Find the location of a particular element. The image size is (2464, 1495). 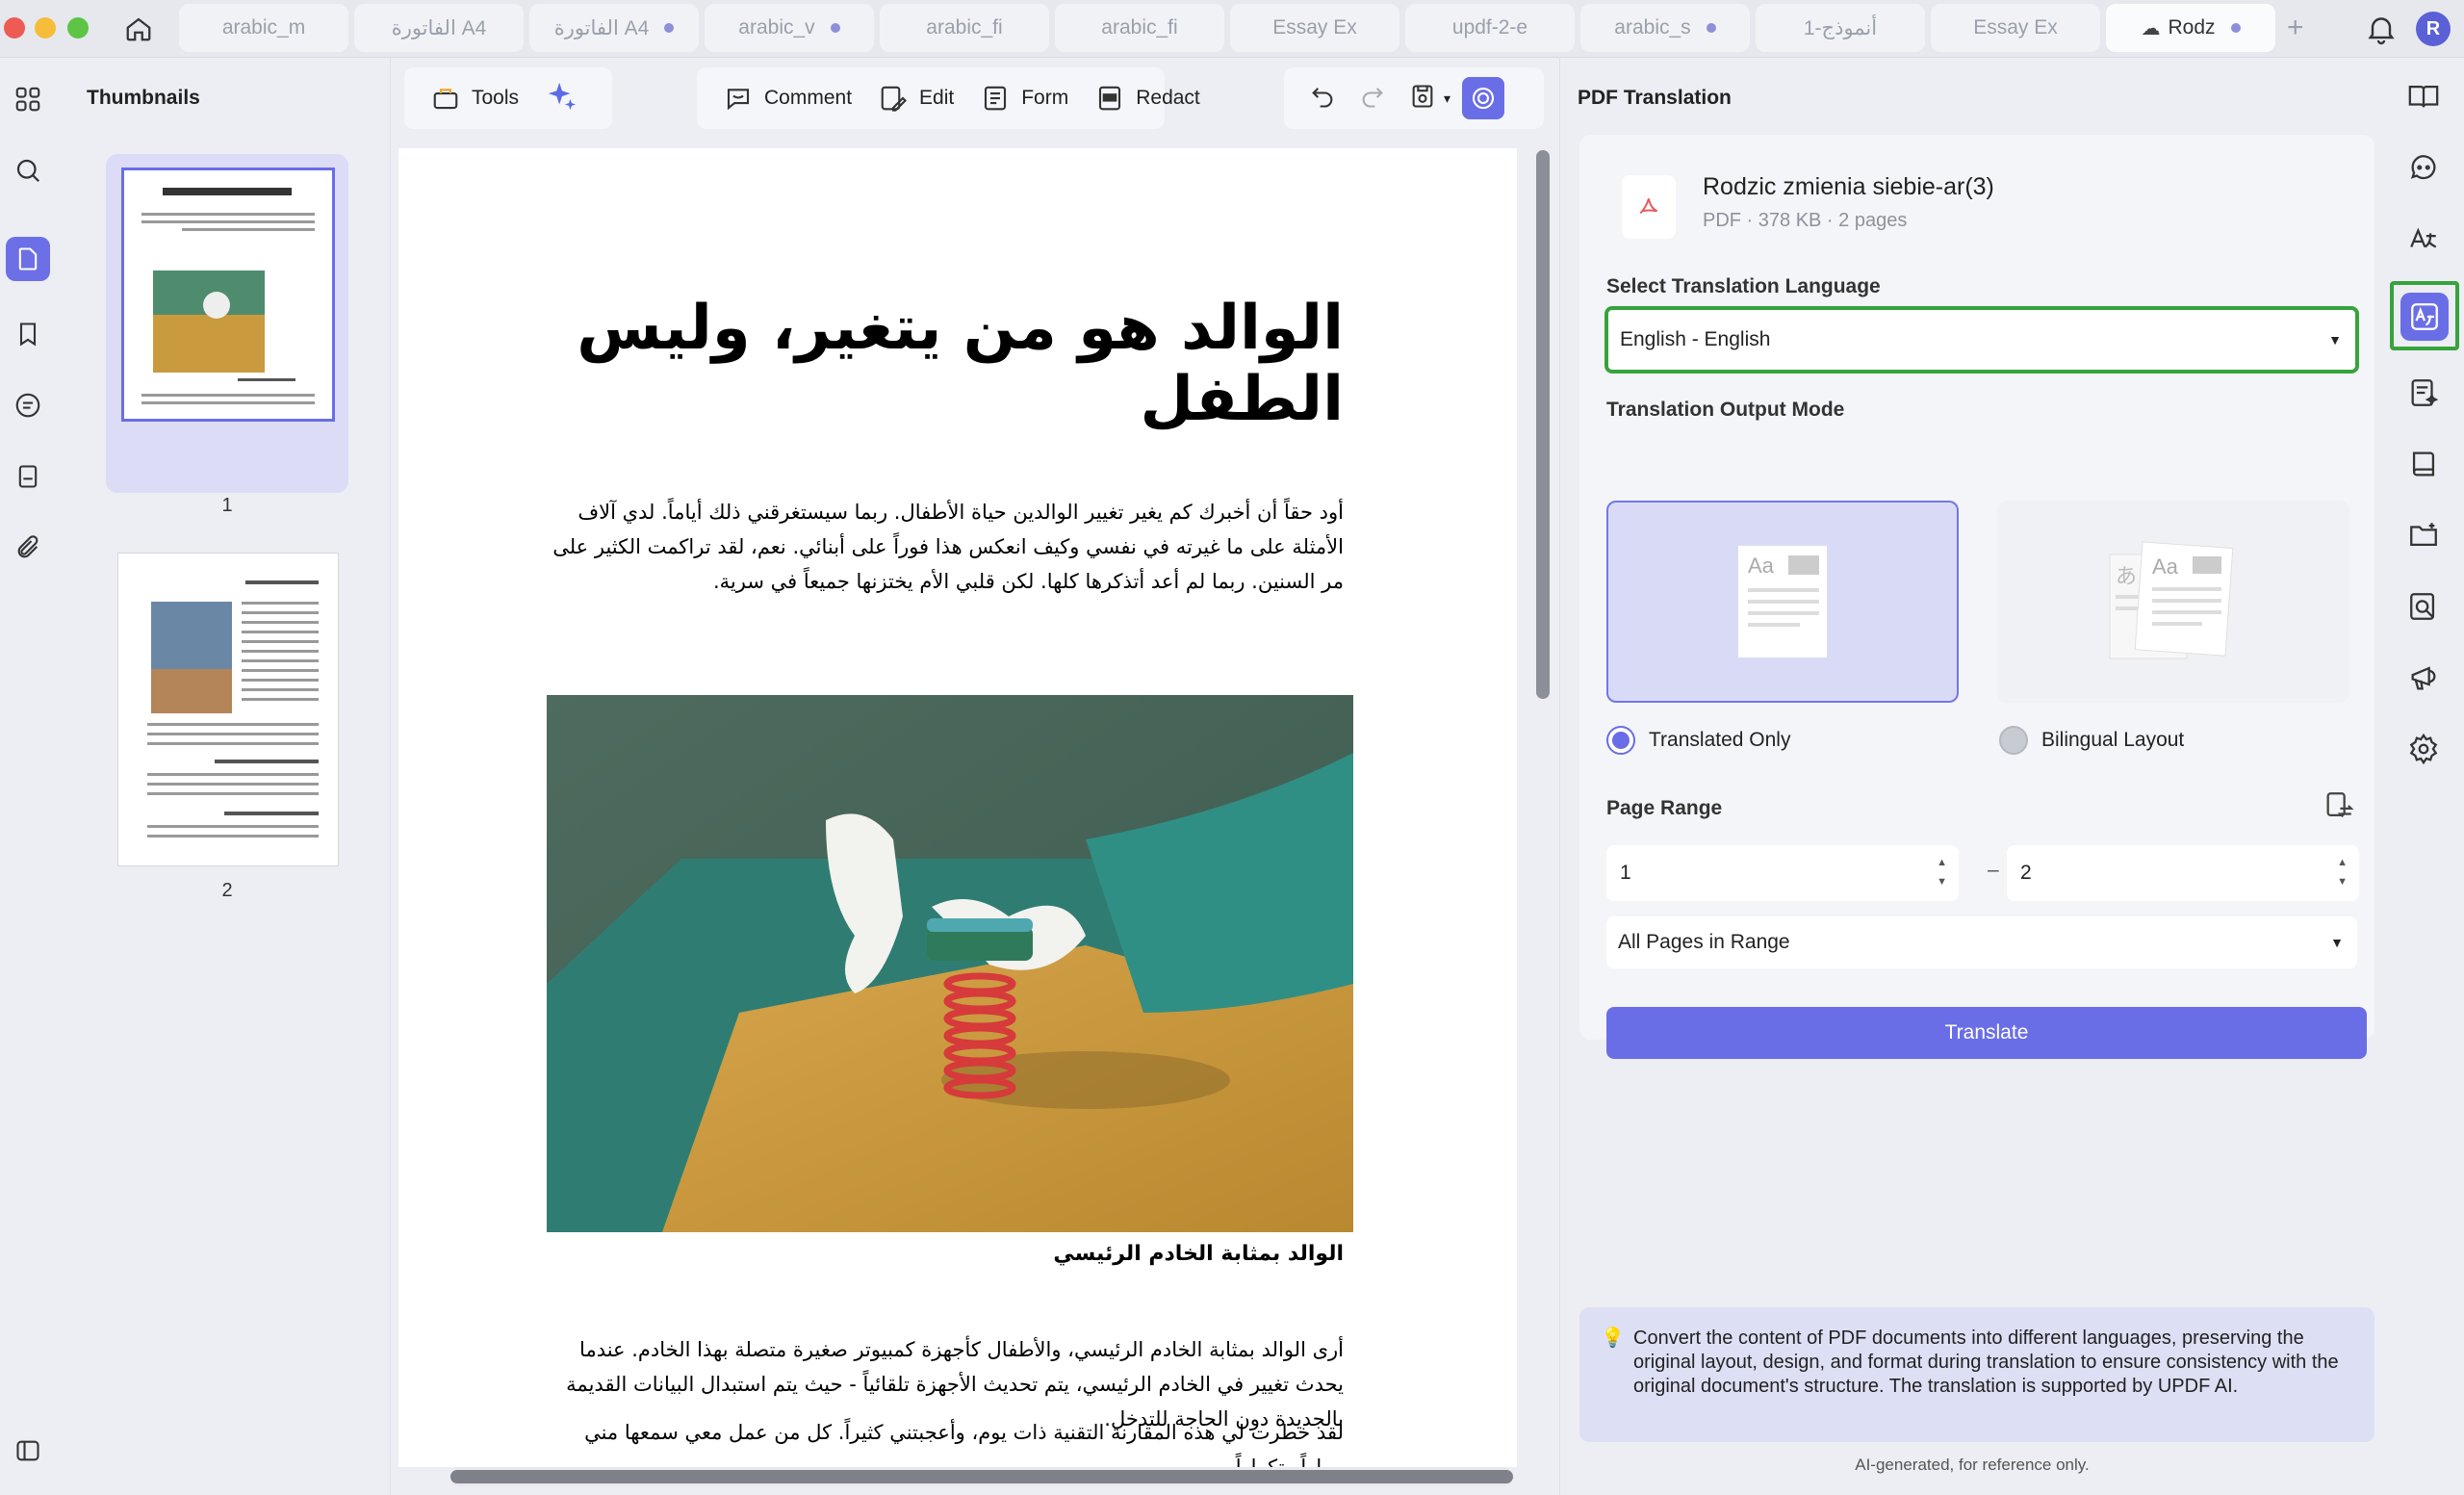

radio-selected-icon is located at coordinates (1620, 740).